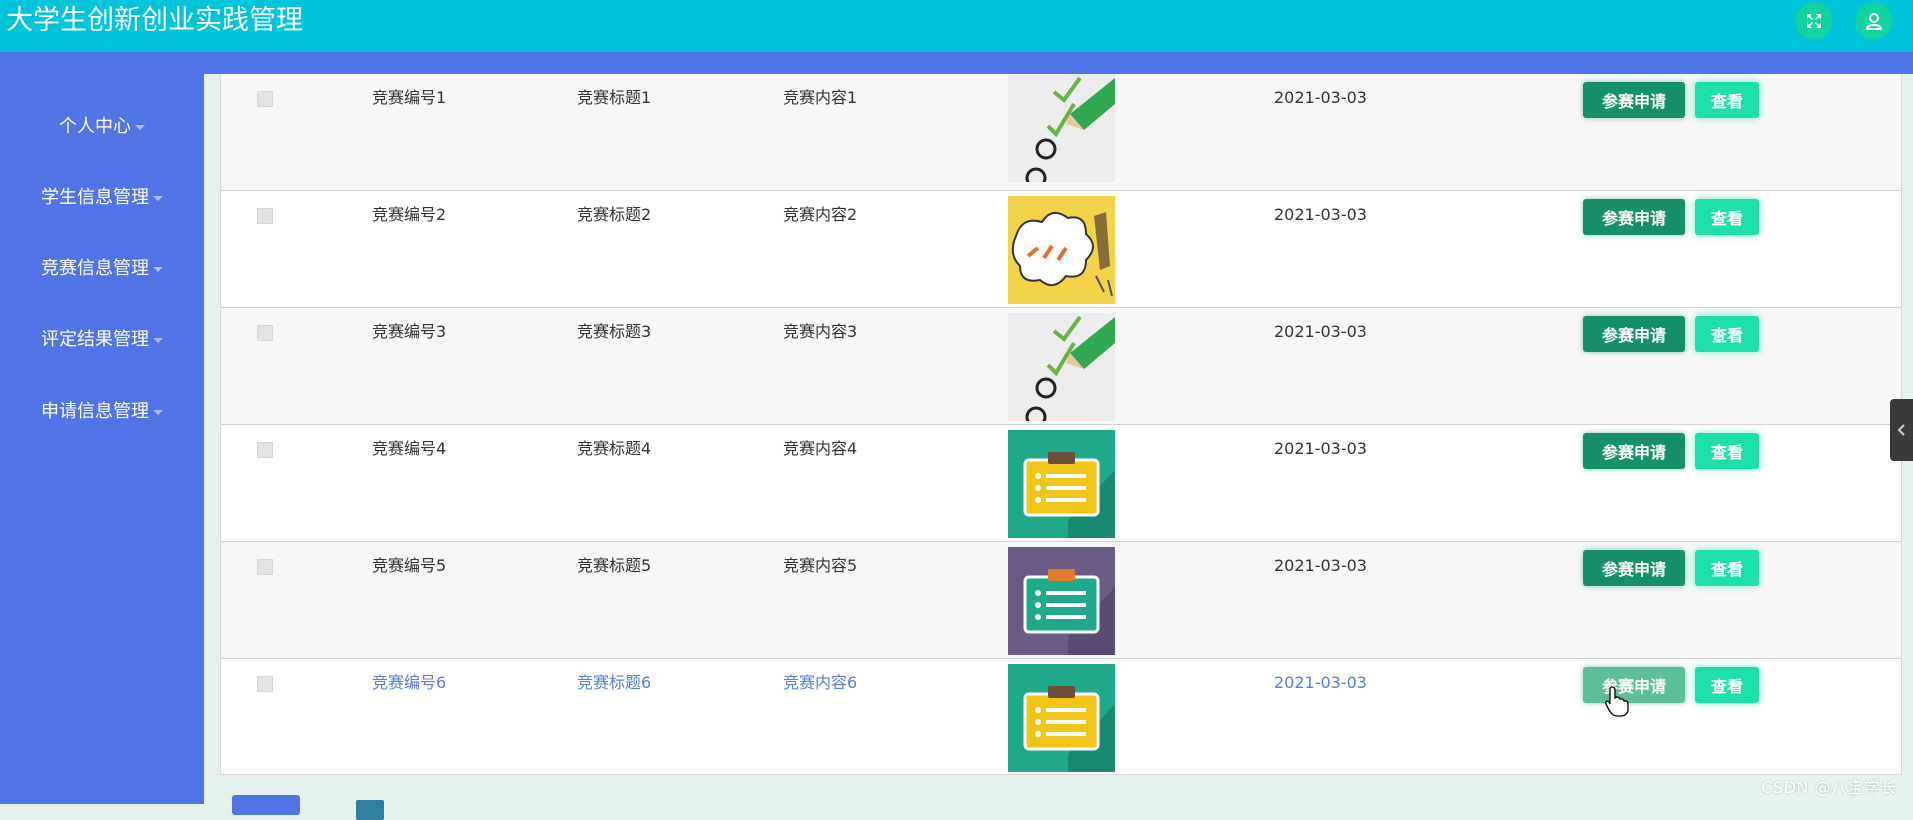 Image resolution: width=1913 pixels, height=820 pixels. I want to click on competition-title: 竞赛标题4, so click(614, 448).